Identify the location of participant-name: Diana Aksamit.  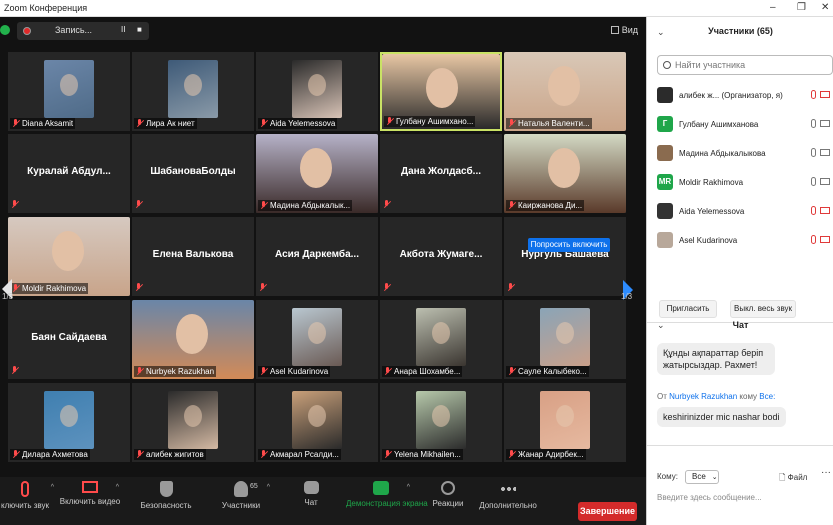
(48, 123).